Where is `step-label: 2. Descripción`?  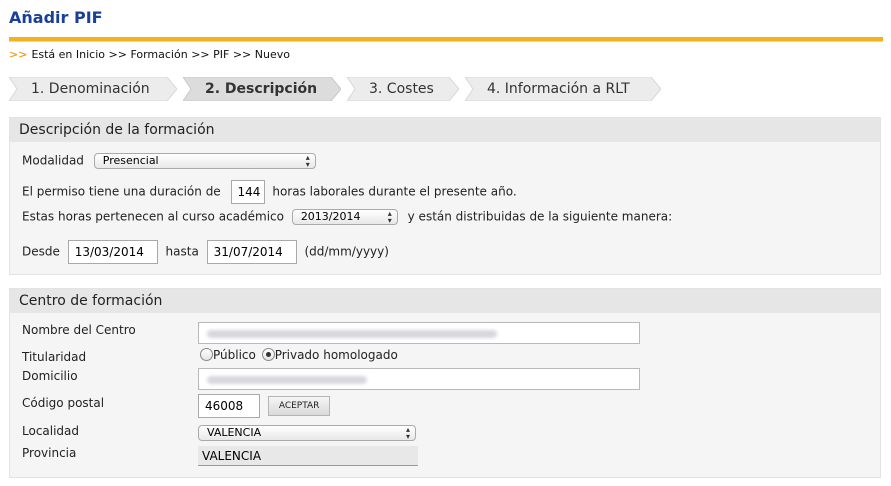
step-label: 2. Descripción is located at coordinates (261, 89).